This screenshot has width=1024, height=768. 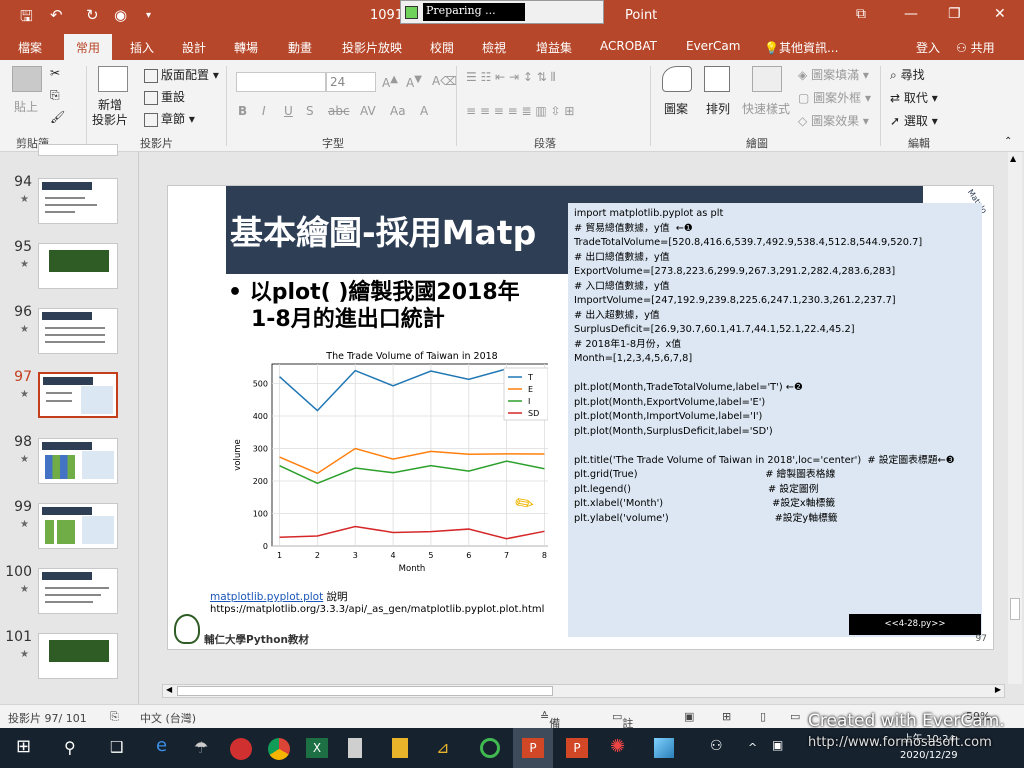 What do you see at coordinates (113, 79) in the screenshot?
I see `new-slide-icon` at bounding box center [113, 79].